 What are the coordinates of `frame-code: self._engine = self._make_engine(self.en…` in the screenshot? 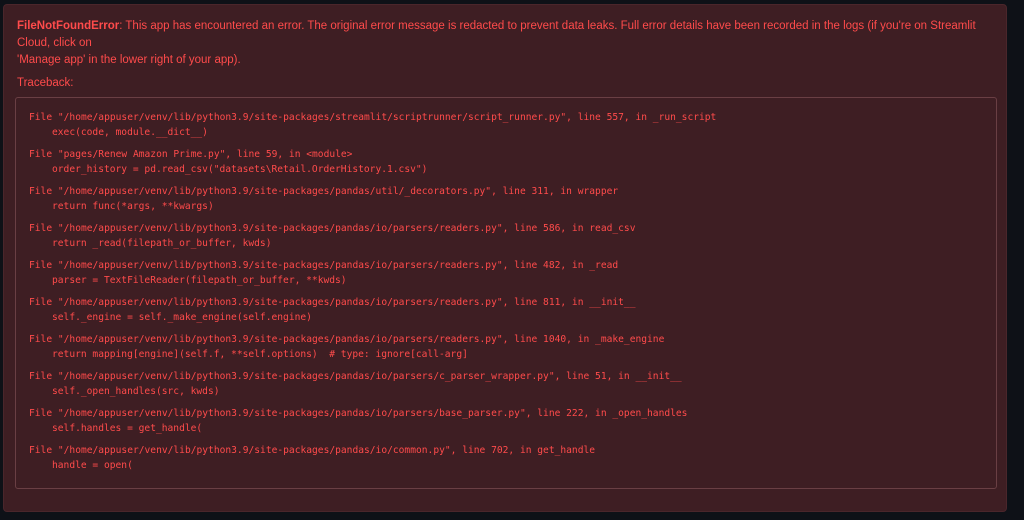 It's located at (182, 317).